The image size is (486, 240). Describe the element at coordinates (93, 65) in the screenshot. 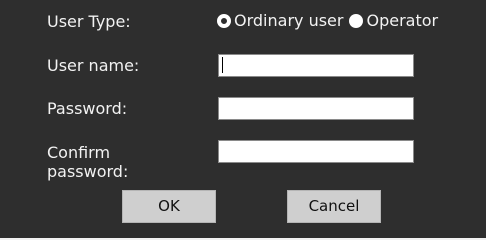

I see `username-label: User name:` at that location.